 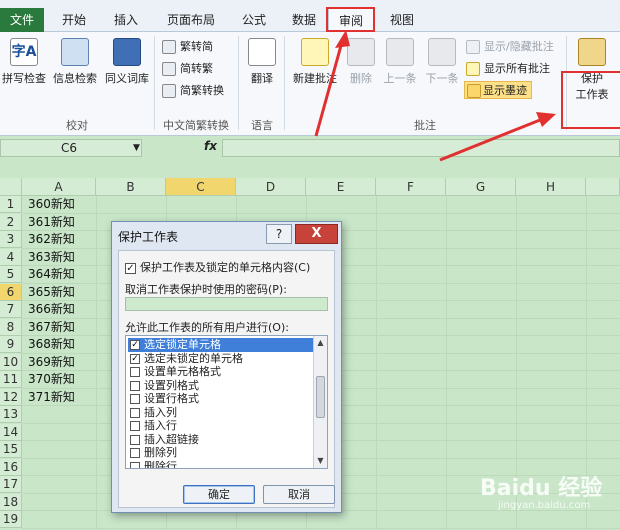 What do you see at coordinates (11, 467) in the screenshot?
I see `row-header: 16` at bounding box center [11, 467].